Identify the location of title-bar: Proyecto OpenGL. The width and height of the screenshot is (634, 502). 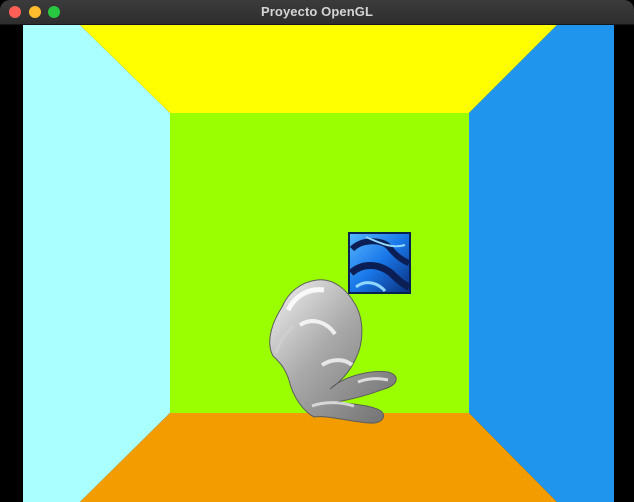
(317, 12).